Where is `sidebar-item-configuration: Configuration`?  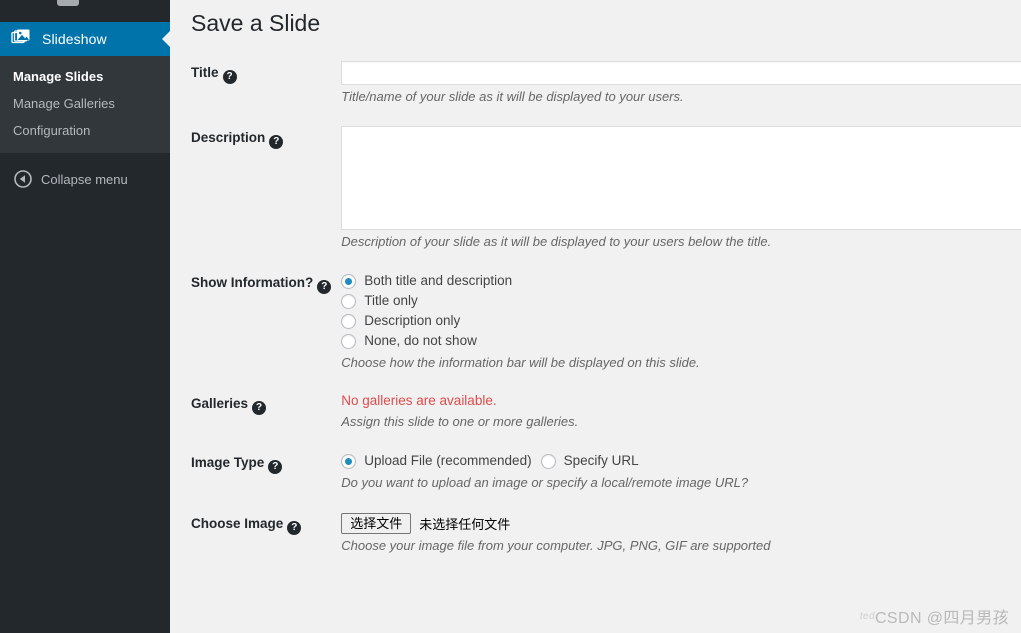
sidebar-item-configuration: Configuration is located at coordinates (85, 130).